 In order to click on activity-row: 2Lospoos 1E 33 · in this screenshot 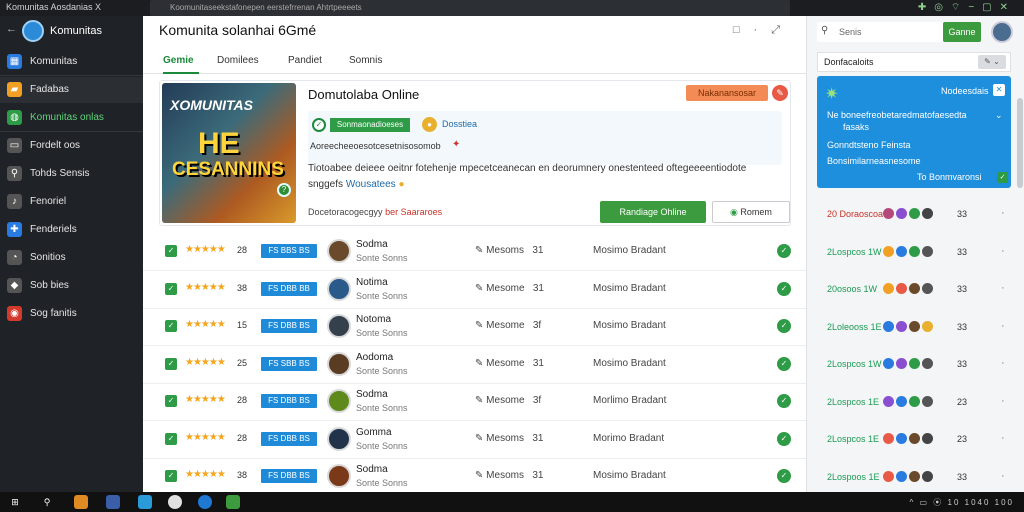, I will do `click(916, 478)`.